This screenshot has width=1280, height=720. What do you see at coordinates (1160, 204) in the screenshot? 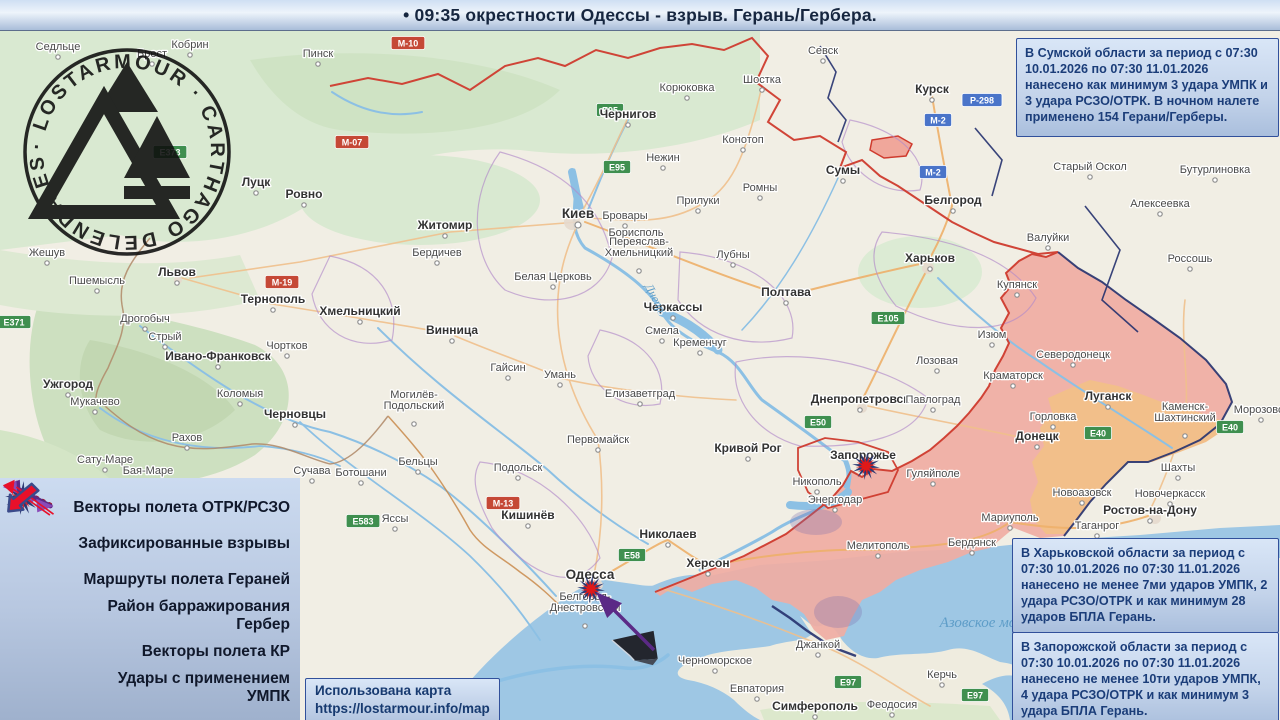
I see `svg-text: Алексеевка` at bounding box center [1160, 204].